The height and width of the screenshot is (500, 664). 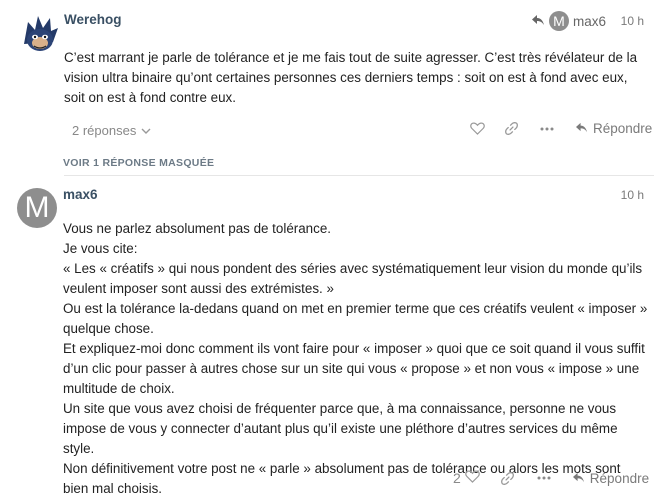 What do you see at coordinates (457, 478) in the screenshot?
I see `like-count: 2` at bounding box center [457, 478].